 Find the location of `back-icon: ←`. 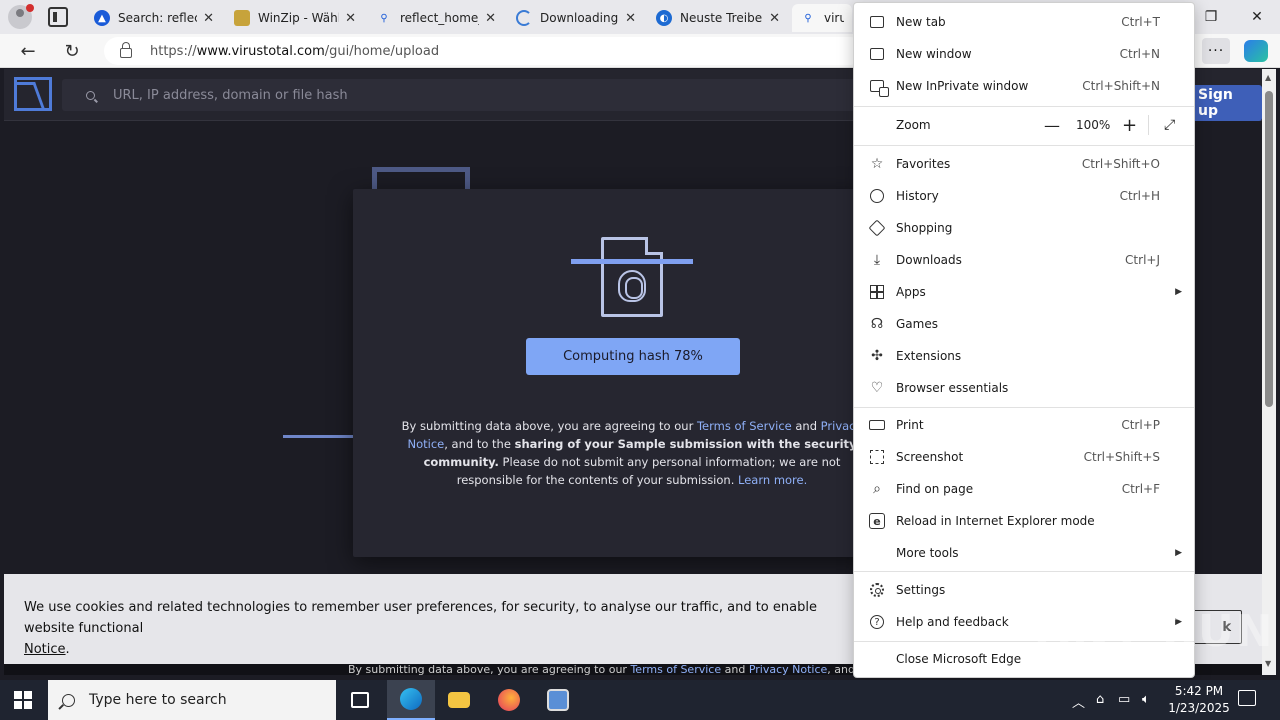

back-icon: ← is located at coordinates (28, 51).